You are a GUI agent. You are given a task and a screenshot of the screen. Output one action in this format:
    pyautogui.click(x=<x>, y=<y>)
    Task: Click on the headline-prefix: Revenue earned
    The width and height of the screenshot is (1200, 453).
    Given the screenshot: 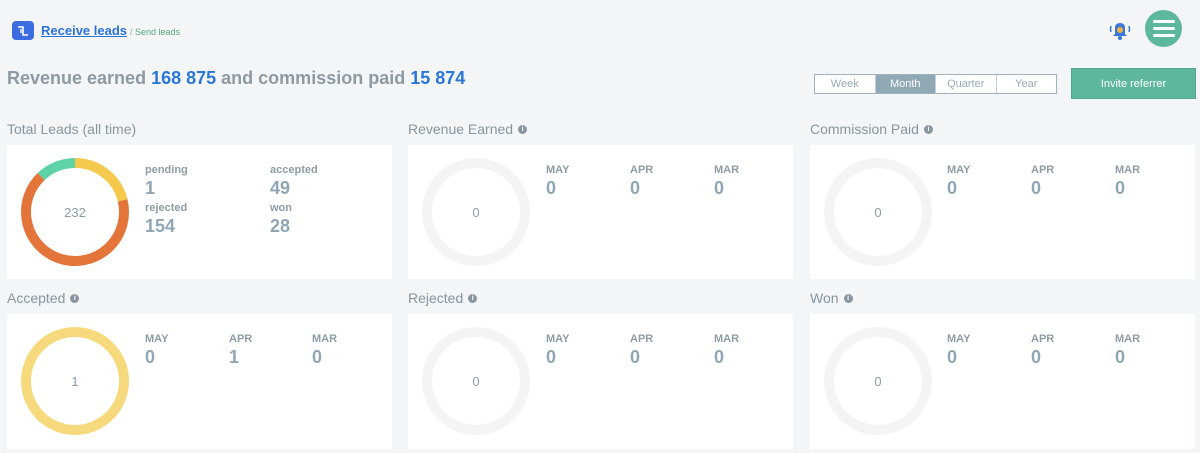 What is the action you would take?
    pyautogui.click(x=77, y=78)
    